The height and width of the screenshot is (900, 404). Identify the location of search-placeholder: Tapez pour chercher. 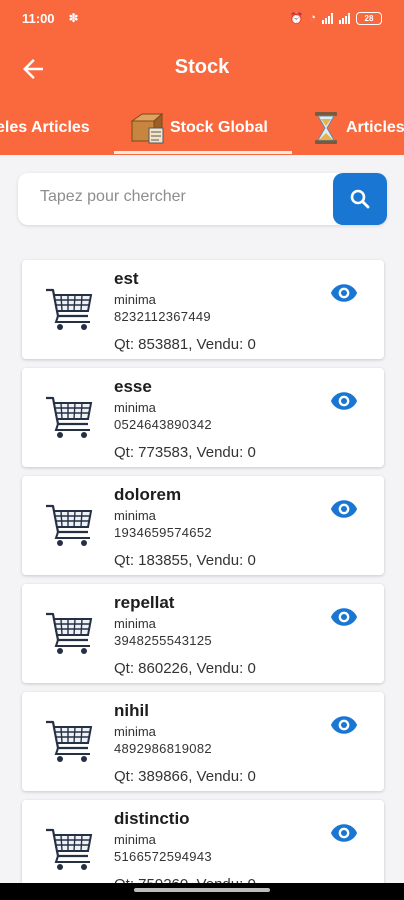
(113, 196).